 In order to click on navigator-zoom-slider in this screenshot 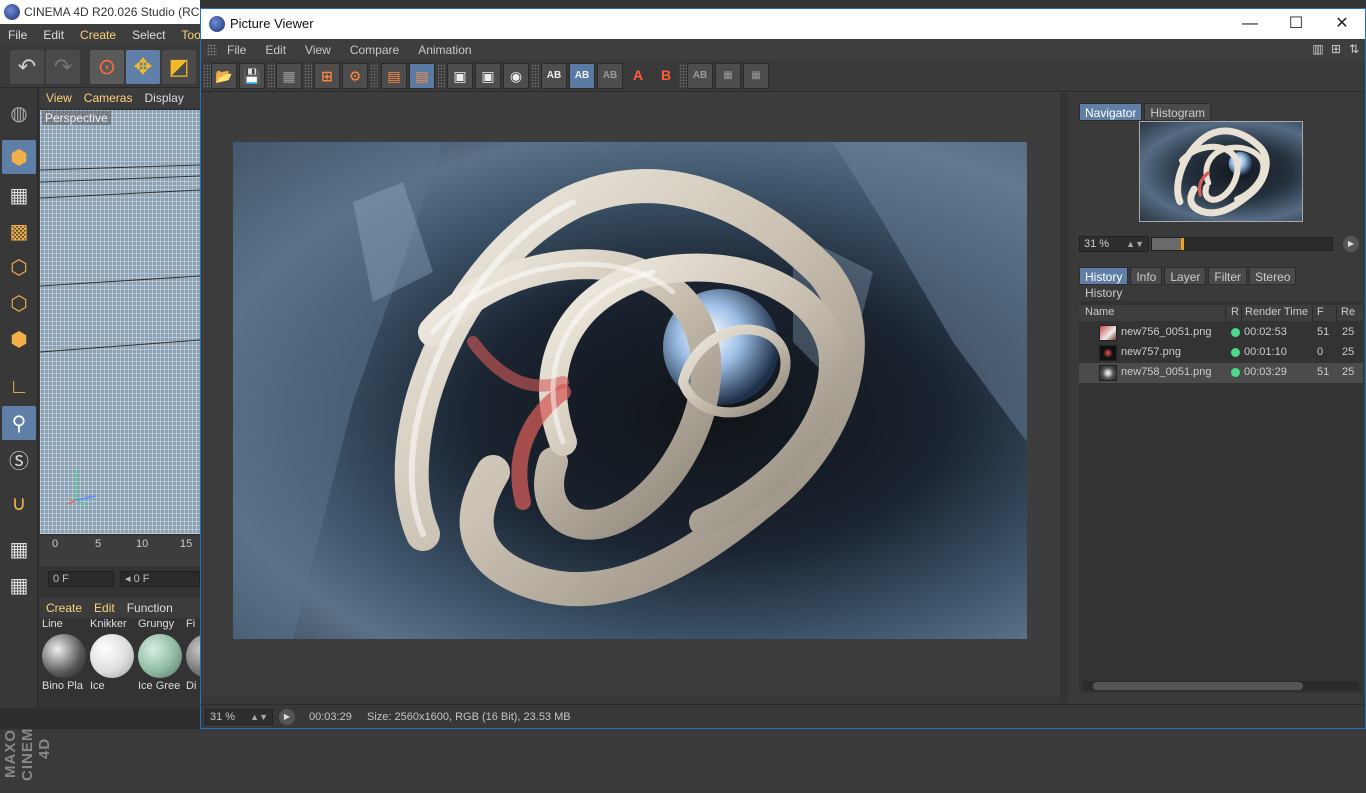, I will do `click(1242, 244)`.